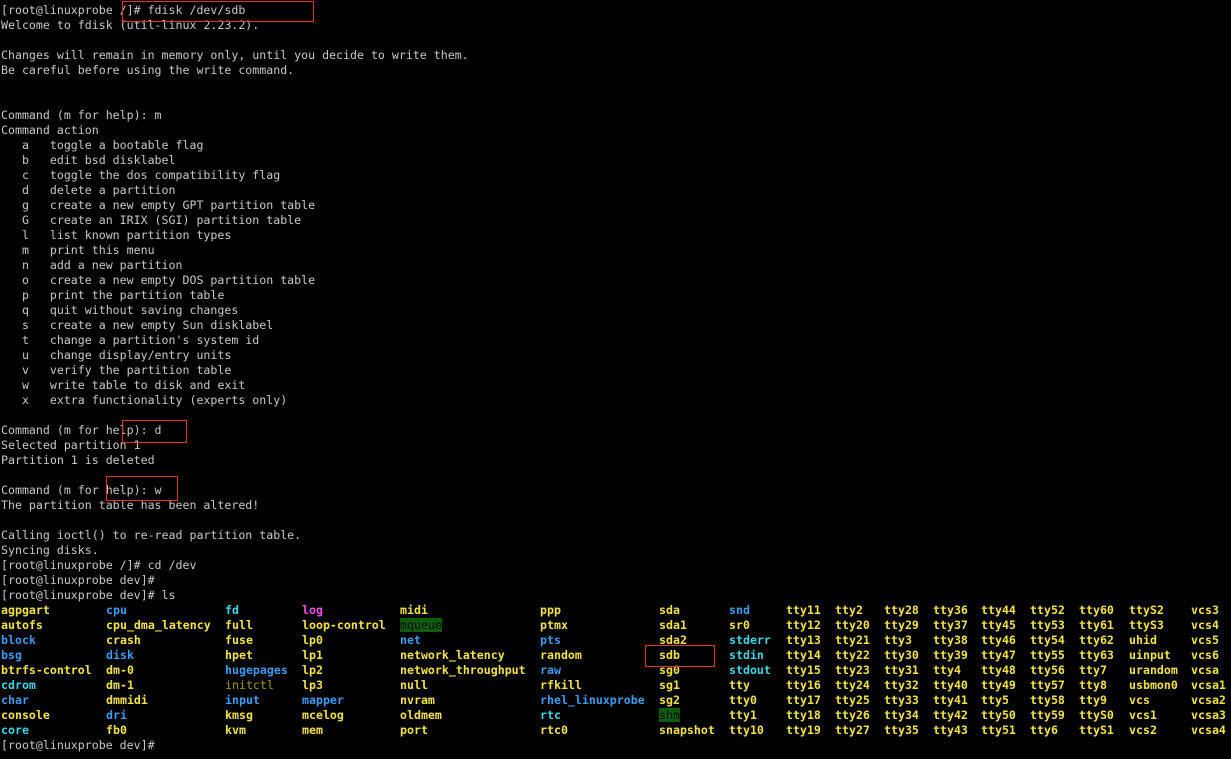  What do you see at coordinates (81, 115) in the screenshot?
I see `terminal-line: Command (m for help): m` at bounding box center [81, 115].